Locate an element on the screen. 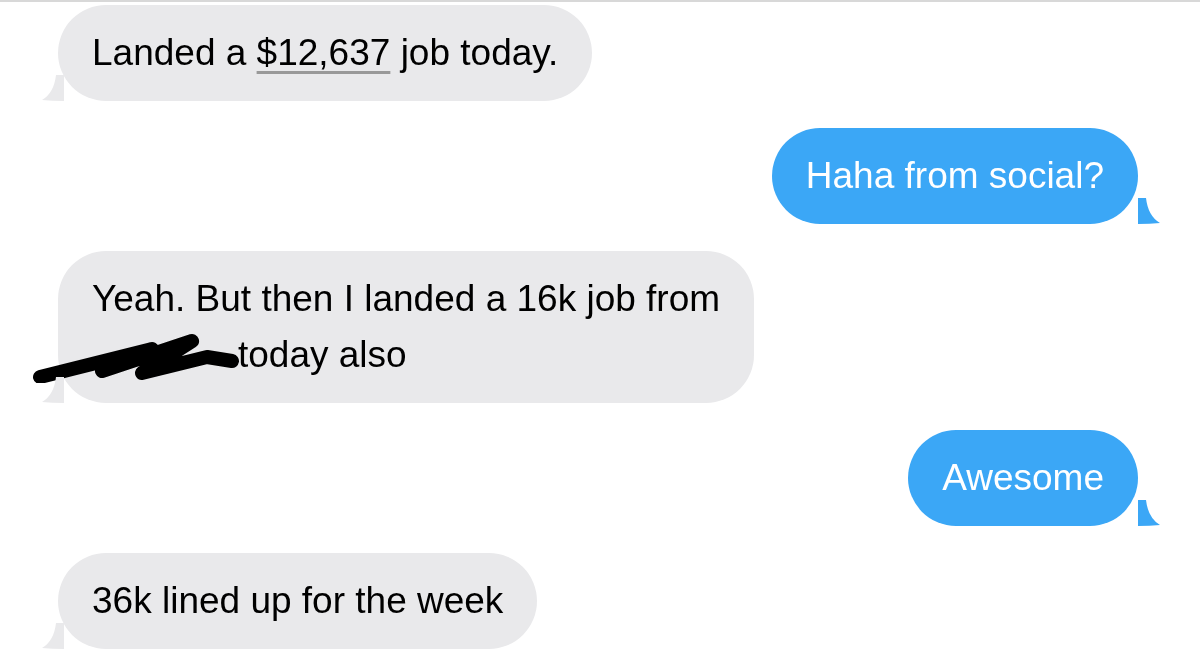  amount-link: $12,637 is located at coordinates (323, 53).